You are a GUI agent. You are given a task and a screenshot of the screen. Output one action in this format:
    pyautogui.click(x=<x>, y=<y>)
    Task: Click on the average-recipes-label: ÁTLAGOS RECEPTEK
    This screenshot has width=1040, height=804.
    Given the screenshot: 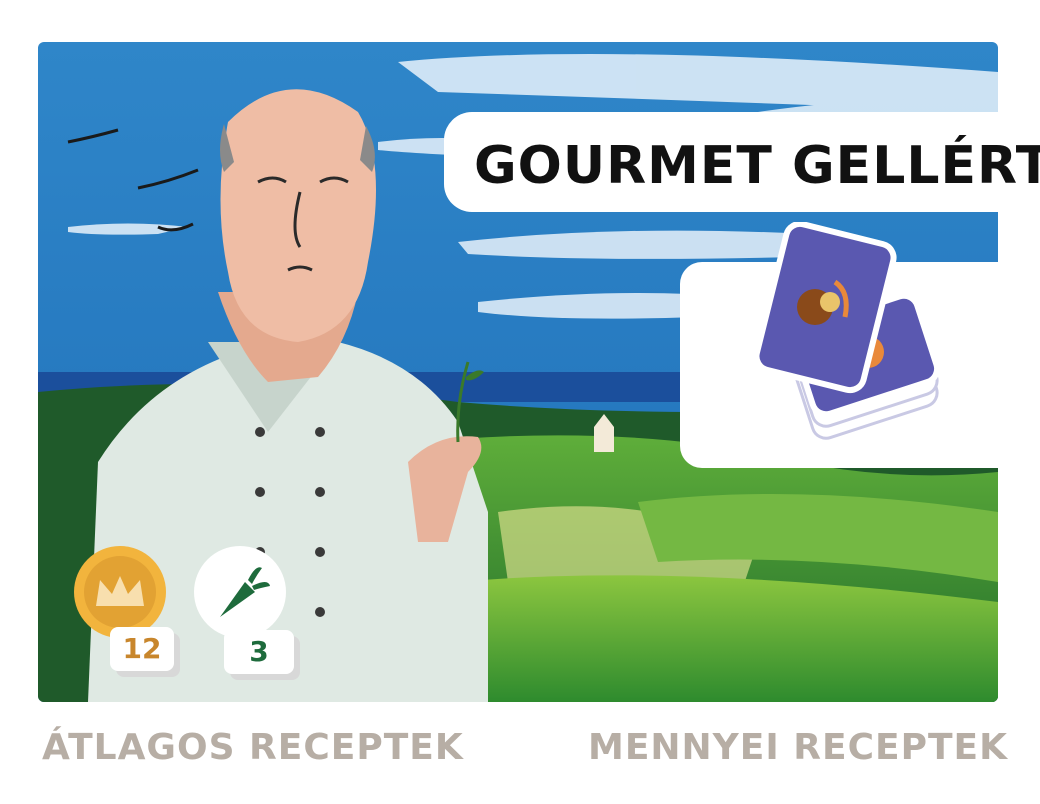 What is the action you would take?
    pyautogui.click(x=253, y=747)
    